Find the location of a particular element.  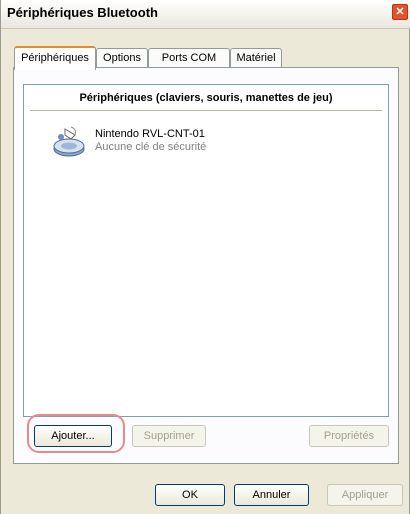

title-bar: Périphériques Bluetooth ✕ is located at coordinates (205, 14).